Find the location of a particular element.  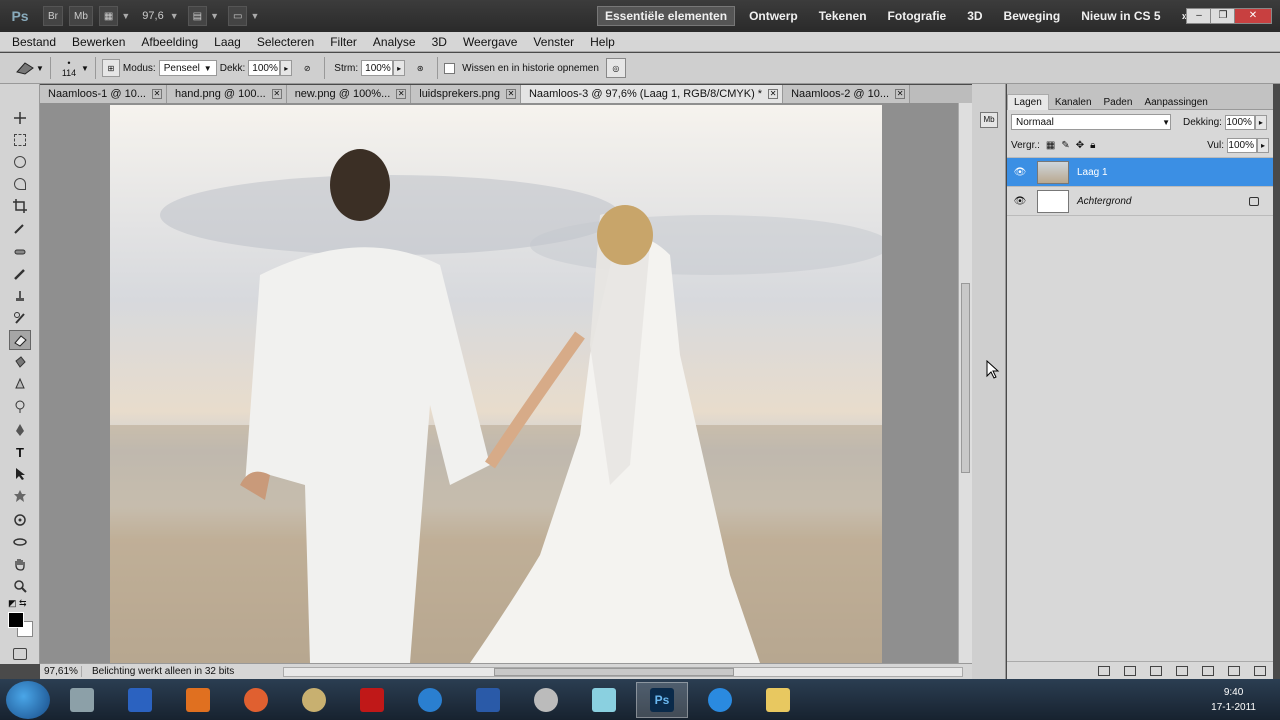

workspace-new-in-cs5: Nieuw in CS 5 is located at coordinates (1120, 16).